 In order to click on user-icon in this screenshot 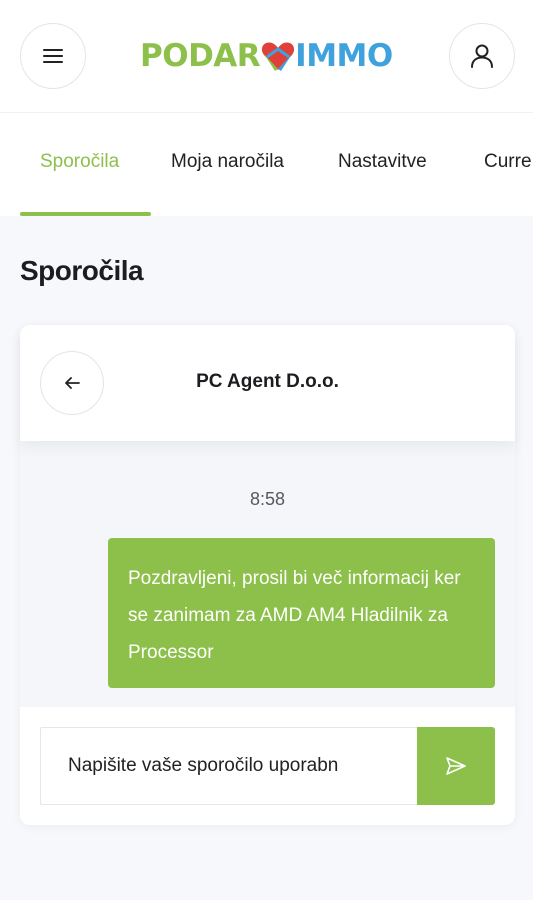, I will do `click(482, 56)`.